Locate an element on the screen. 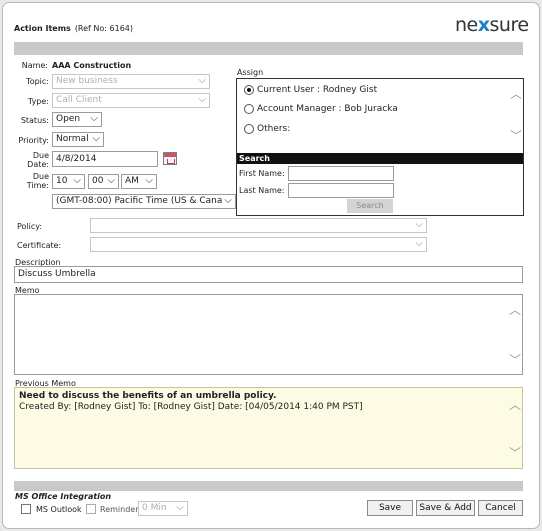 Image resolution: width=542 pixels, height=531 pixels. logo-part: sure is located at coordinates (509, 25).